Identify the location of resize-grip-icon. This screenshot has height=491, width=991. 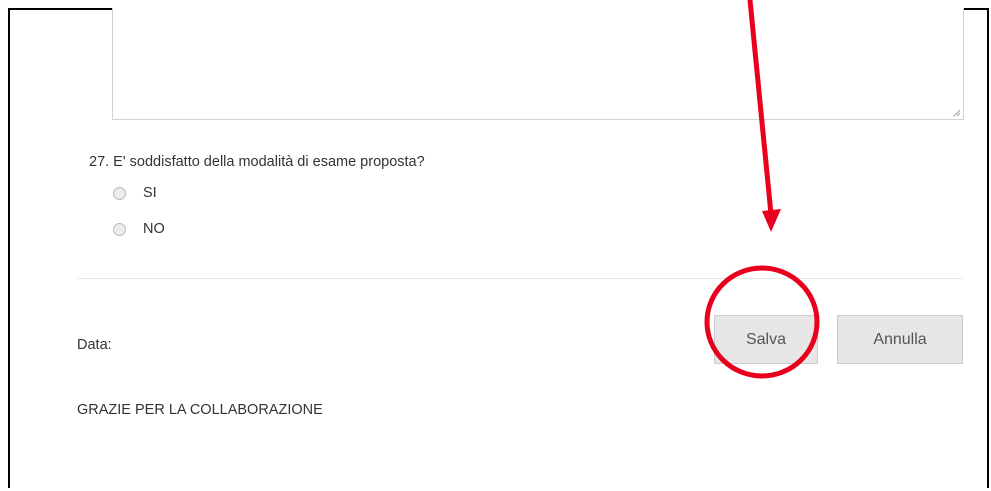
(957, 113).